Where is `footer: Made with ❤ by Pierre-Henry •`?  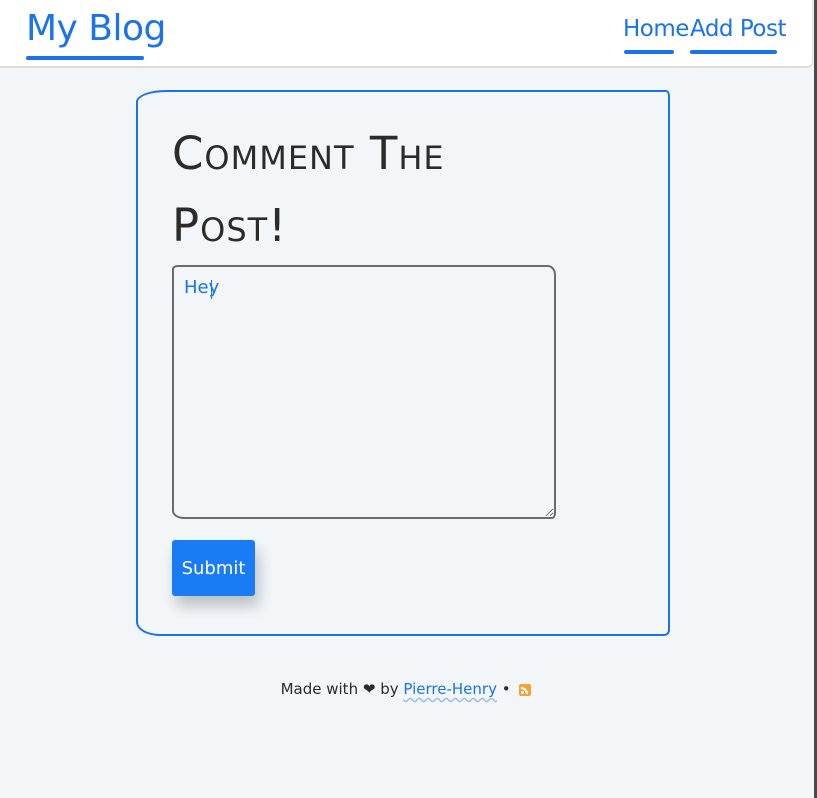
footer: Made with ❤ by Pierre-Henry • is located at coordinates (406, 689).